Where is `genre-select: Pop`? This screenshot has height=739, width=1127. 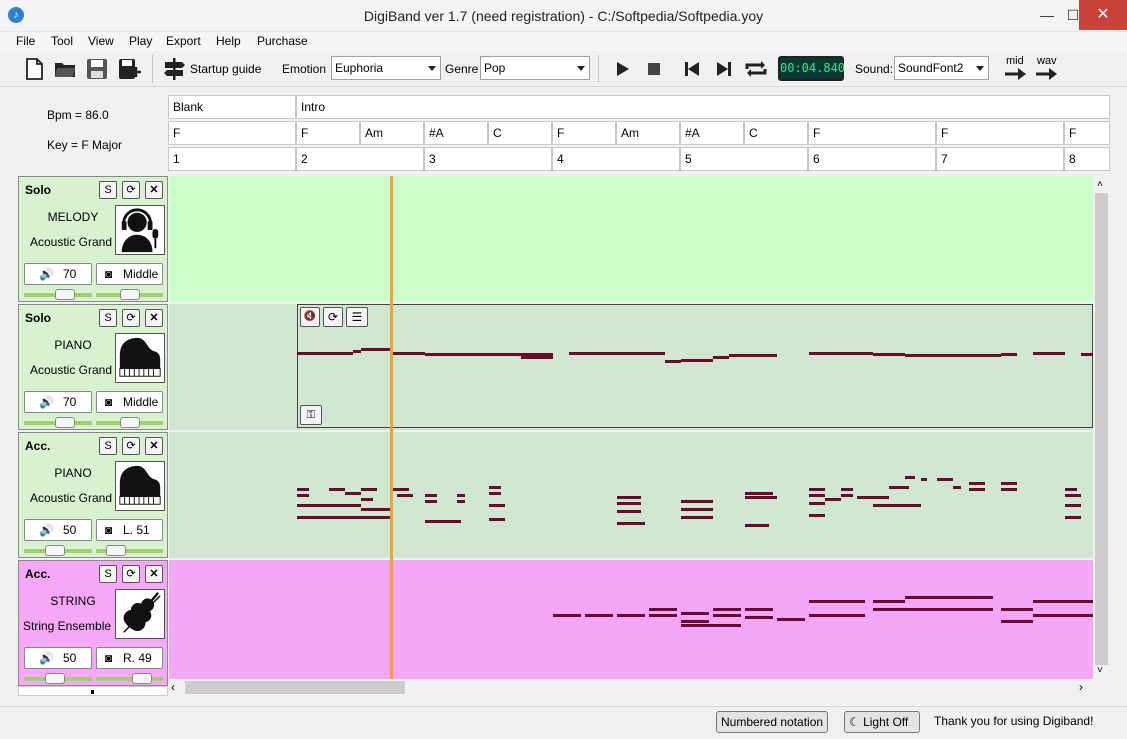 genre-select: Pop is located at coordinates (535, 68).